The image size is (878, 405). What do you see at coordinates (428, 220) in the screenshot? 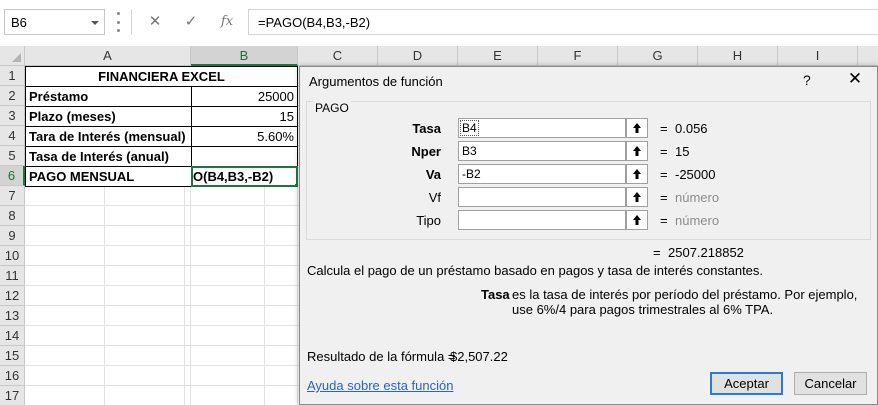
I see `arg-label-tipo: Tipo` at bounding box center [428, 220].